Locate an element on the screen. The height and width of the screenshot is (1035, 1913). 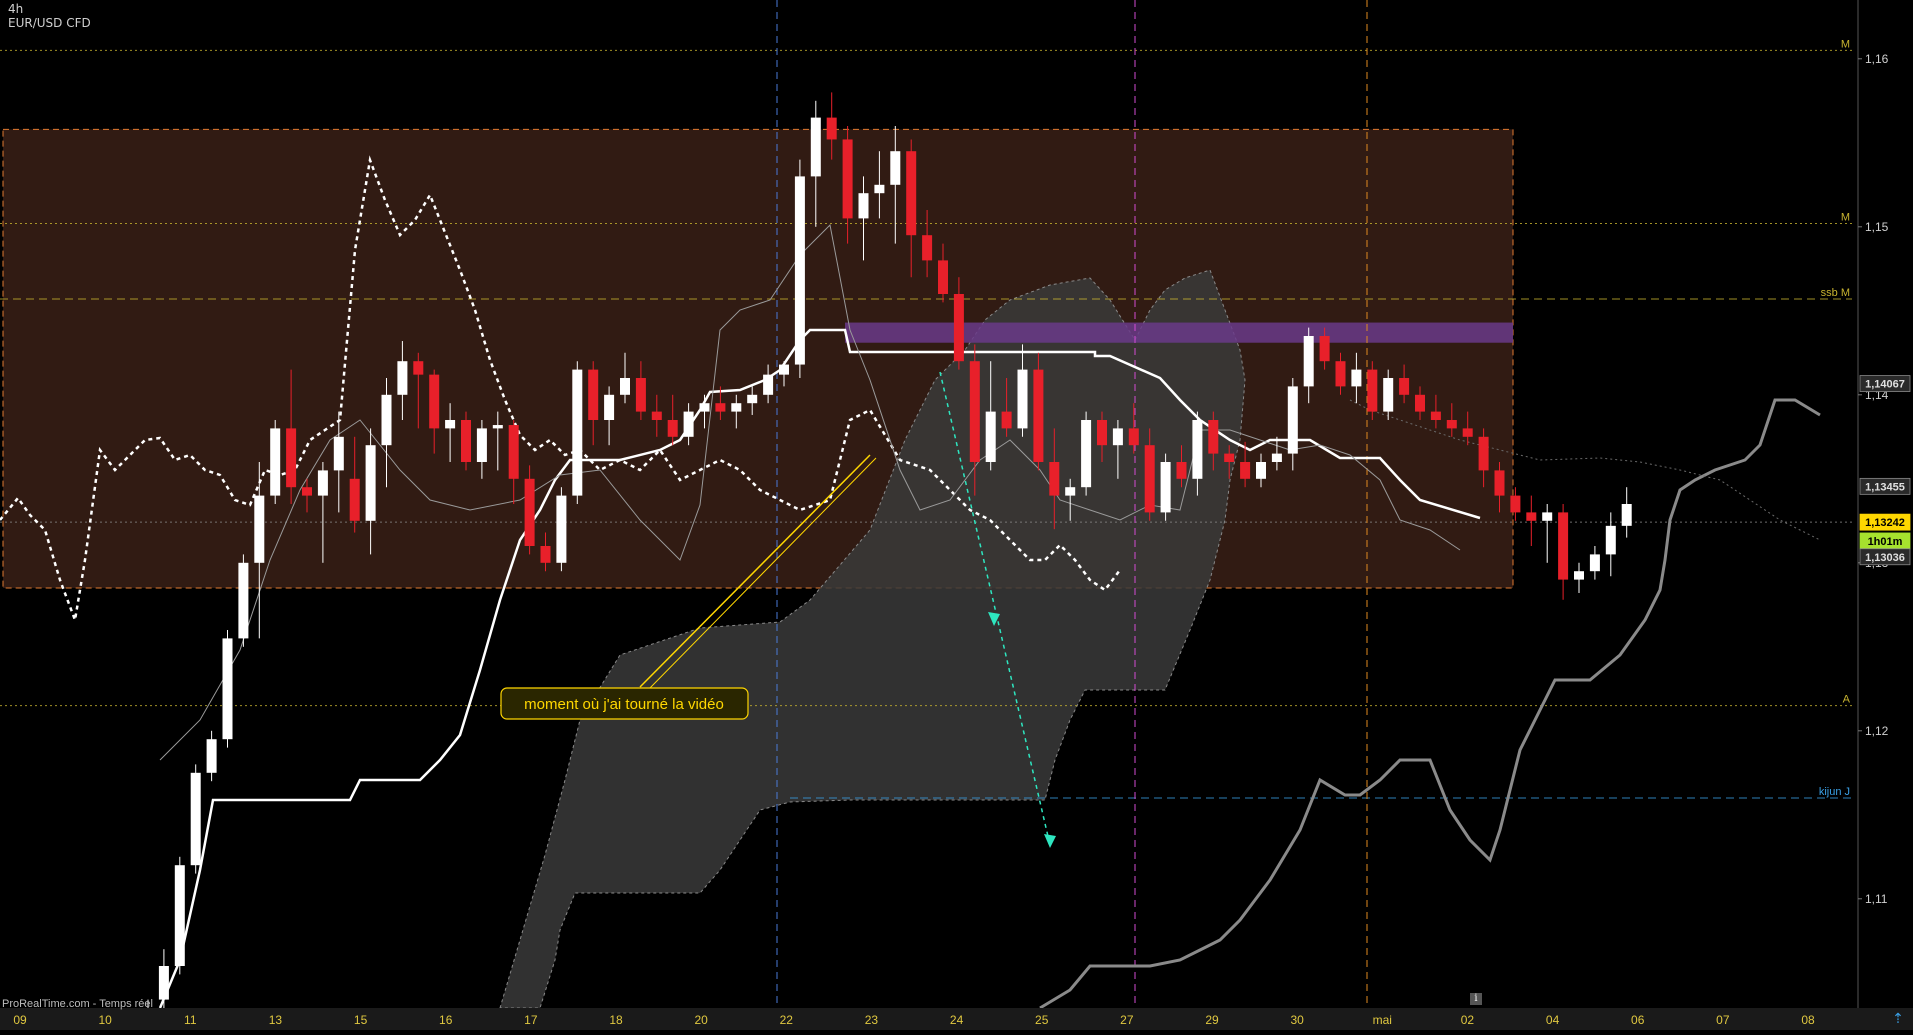
x-tick-label: 18 is located at coordinates (616, 1020).